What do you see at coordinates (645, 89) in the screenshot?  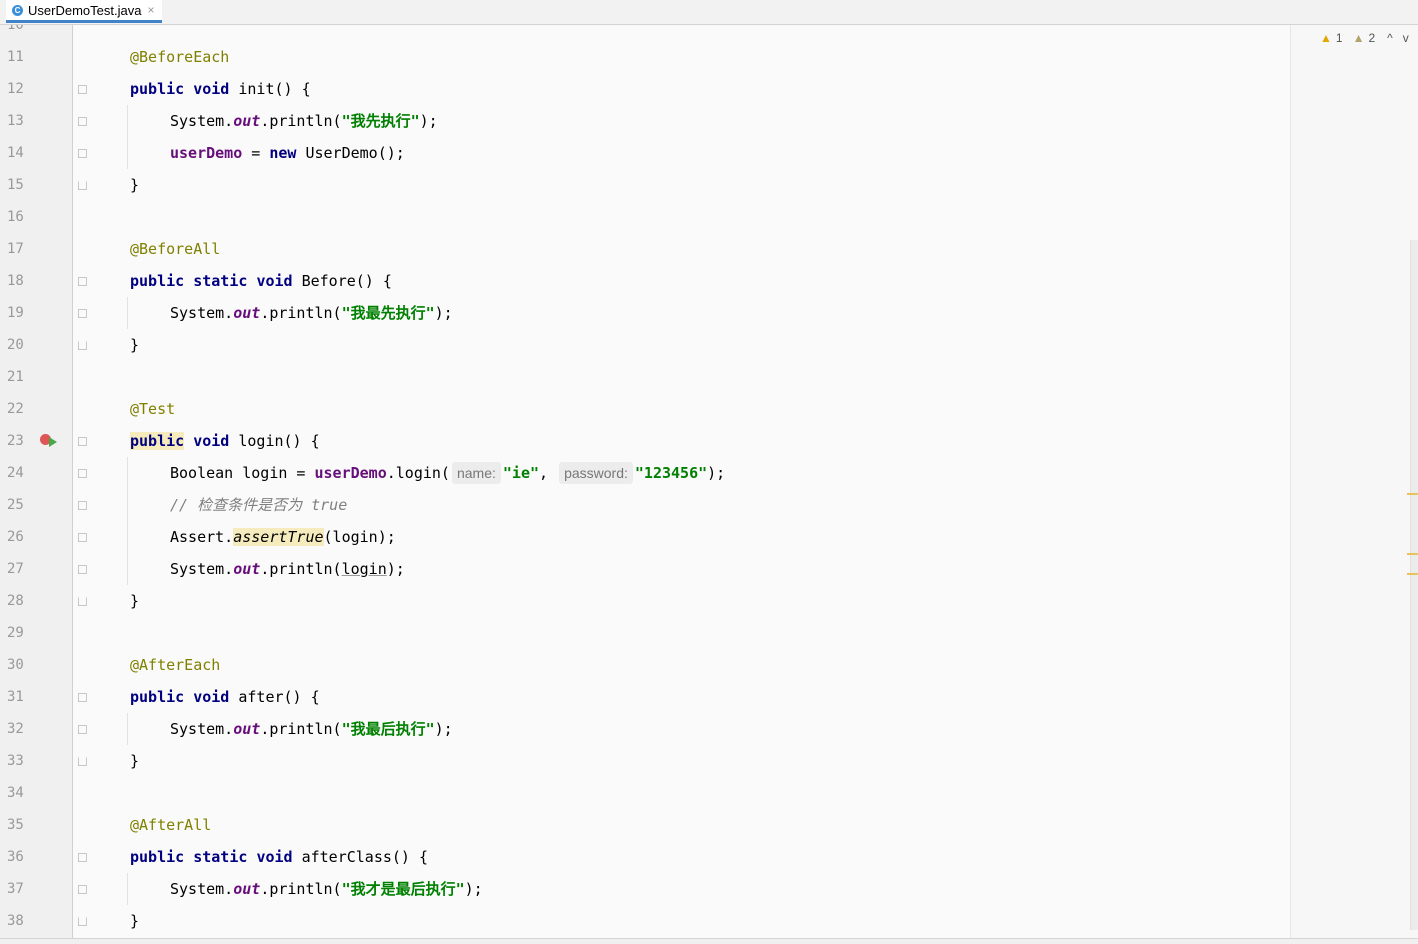 I see `code-line: 12 public void init() {` at bounding box center [645, 89].